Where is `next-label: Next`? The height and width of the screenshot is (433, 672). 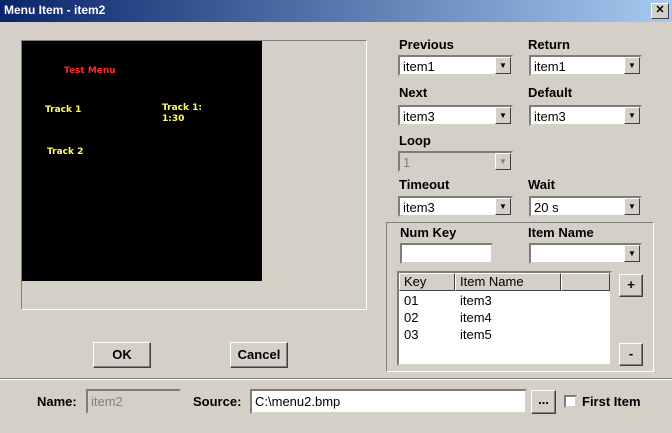
next-label: Next is located at coordinates (413, 92).